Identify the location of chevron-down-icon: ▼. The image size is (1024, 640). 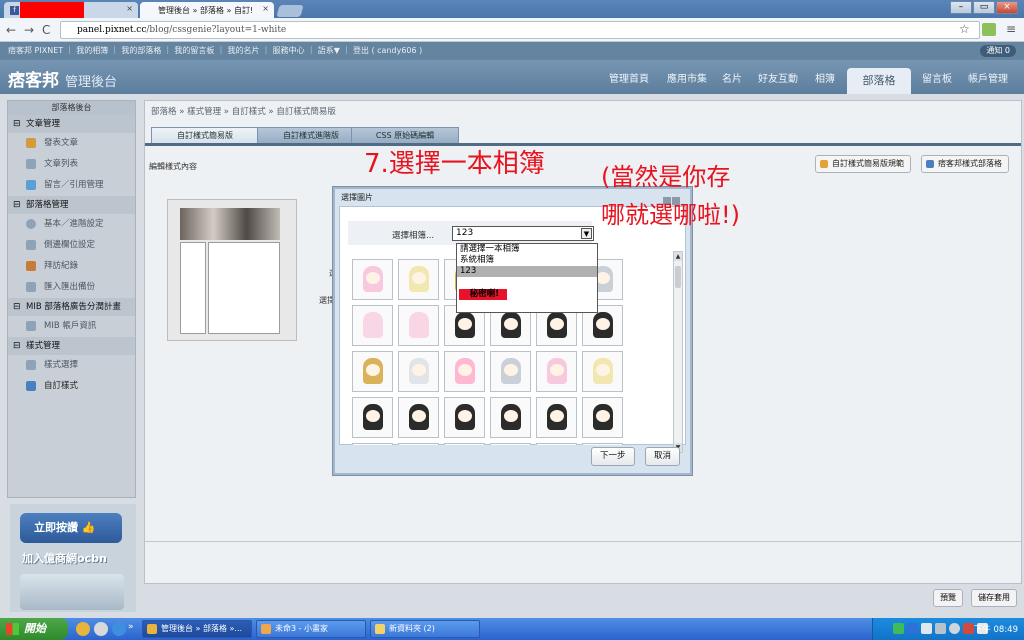
(586, 233).